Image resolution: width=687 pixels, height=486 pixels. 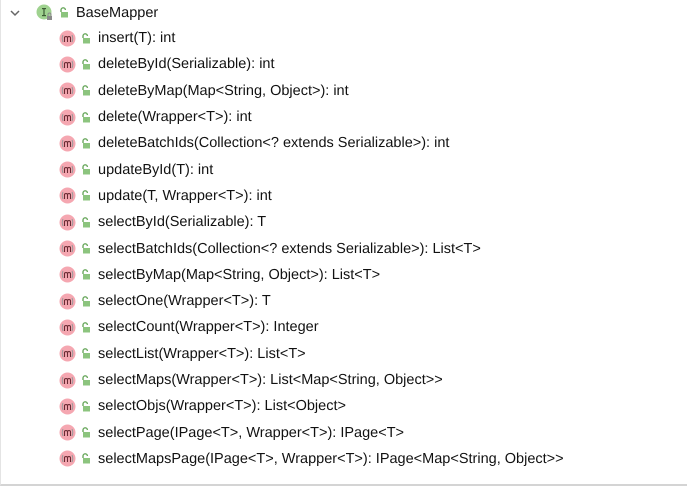 What do you see at coordinates (222, 406) in the screenshot?
I see `tree-item: selectObjs(Wrapper<T>): List<Object>` at bounding box center [222, 406].